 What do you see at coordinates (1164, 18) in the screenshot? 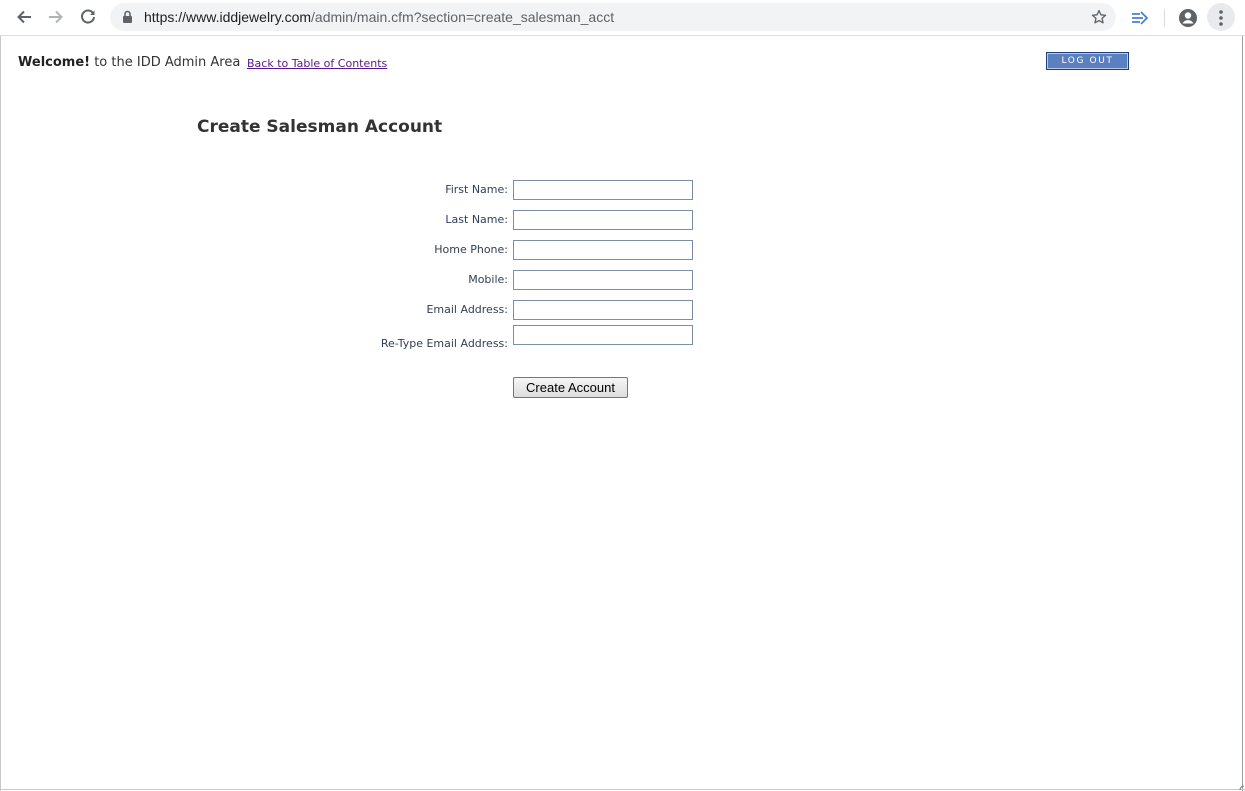
I see `toolbar-separator` at bounding box center [1164, 18].